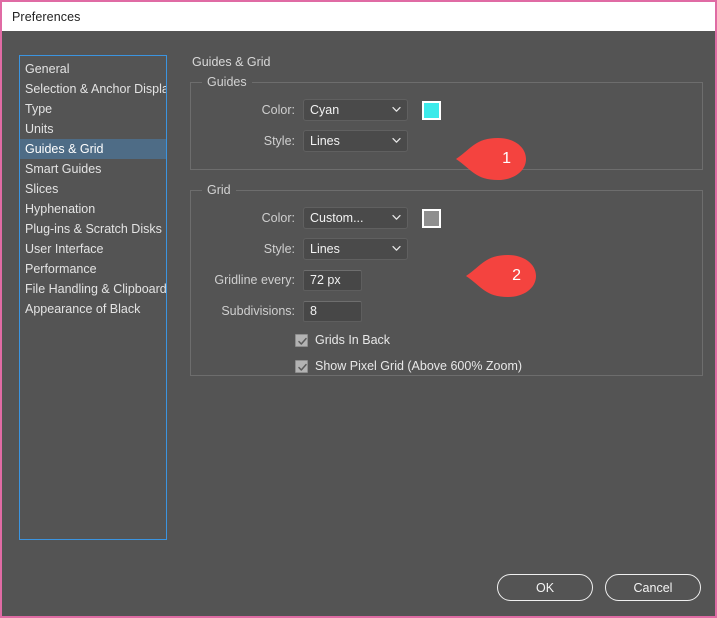 This screenshot has width=717, height=618. I want to click on guides-color-swatch, so click(431, 110).